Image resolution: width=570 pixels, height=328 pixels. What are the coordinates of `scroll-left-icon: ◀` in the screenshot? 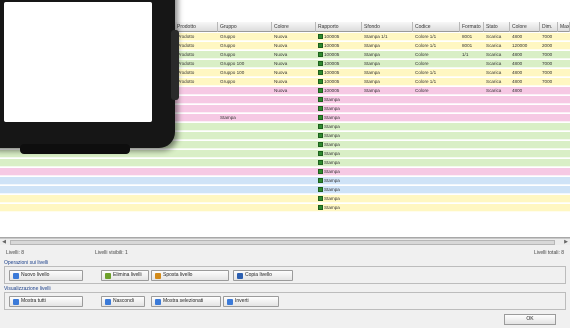 It's located at (4, 242).